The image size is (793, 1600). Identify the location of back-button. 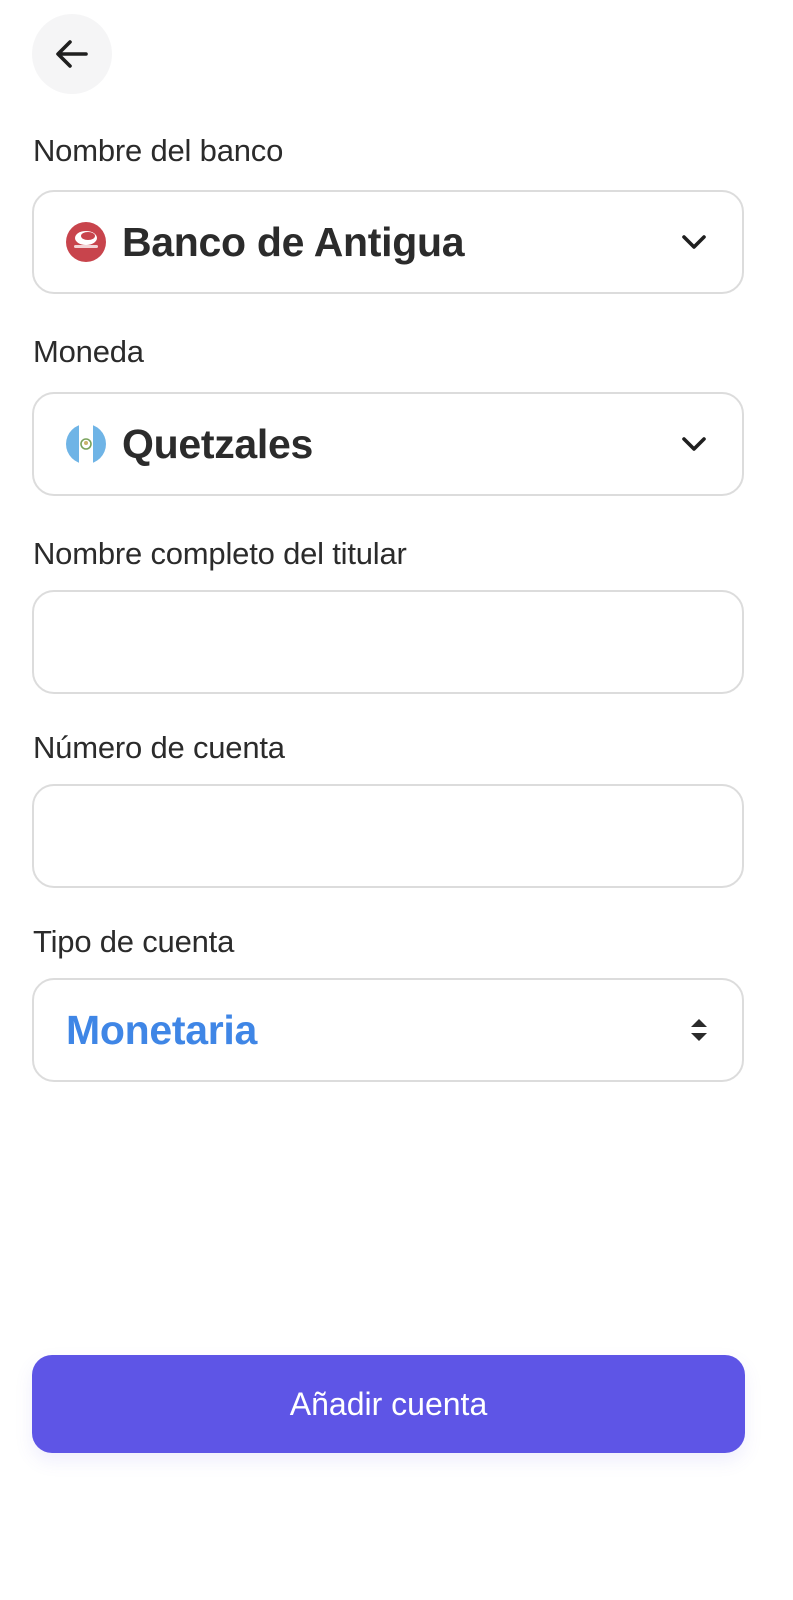
(72, 54).